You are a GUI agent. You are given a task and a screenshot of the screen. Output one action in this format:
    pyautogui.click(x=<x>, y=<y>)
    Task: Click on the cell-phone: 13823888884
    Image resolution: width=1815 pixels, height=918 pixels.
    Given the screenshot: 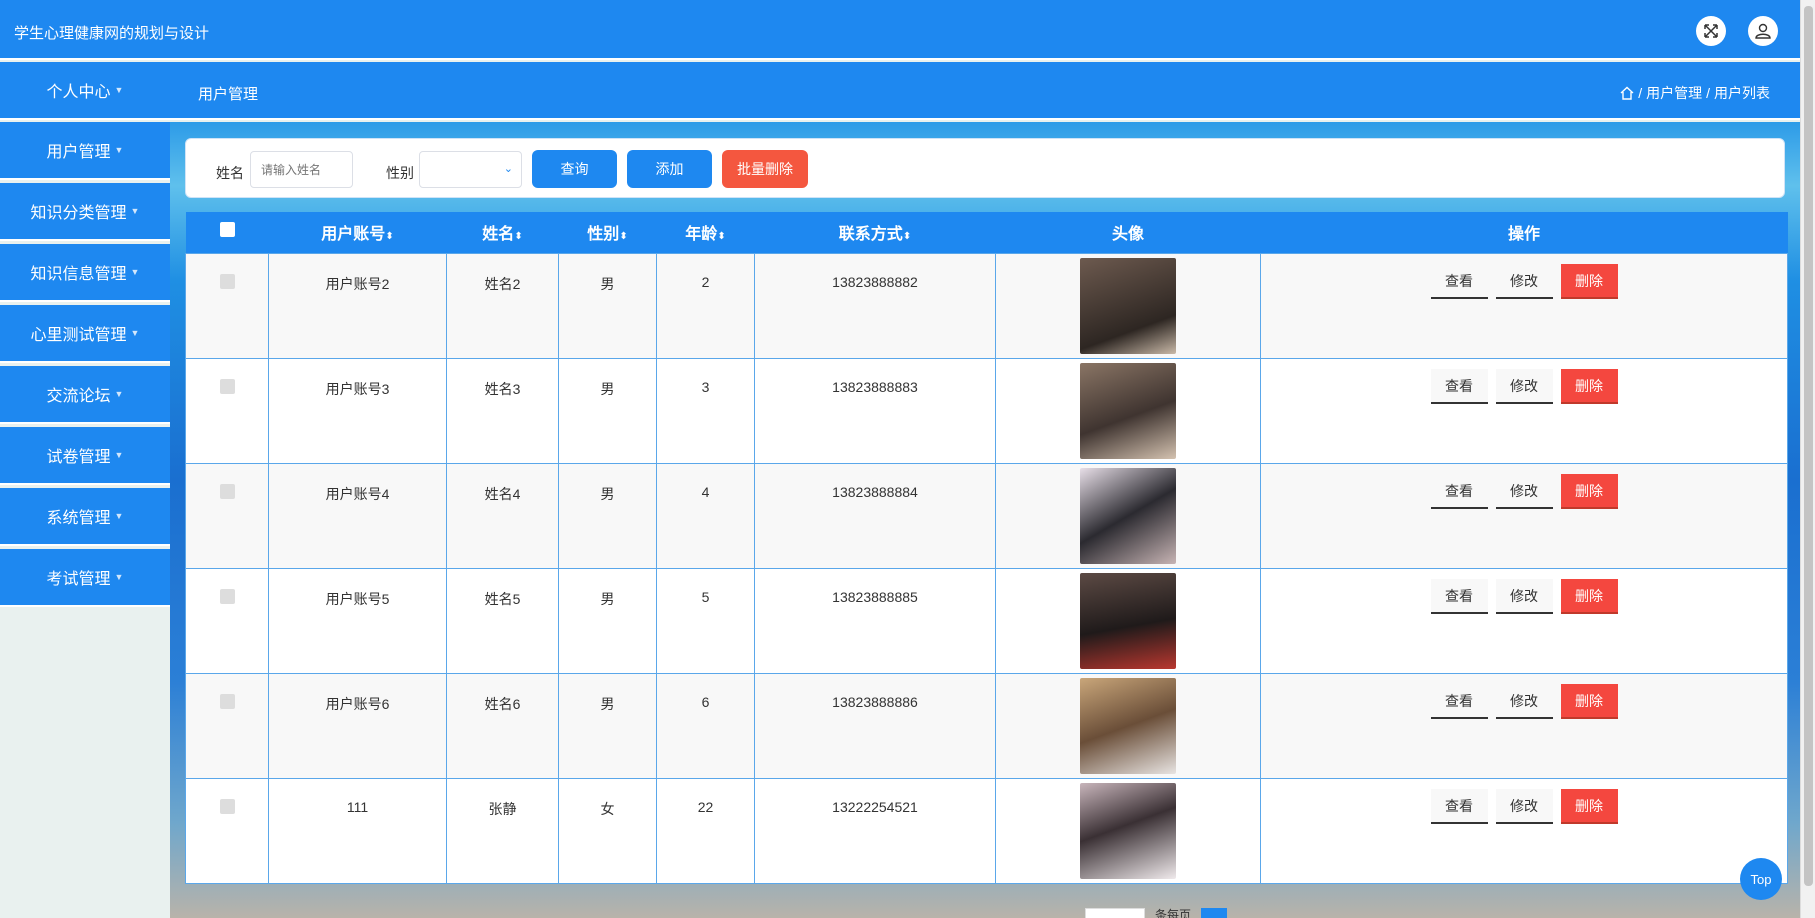 What is the action you would take?
    pyautogui.click(x=875, y=515)
    